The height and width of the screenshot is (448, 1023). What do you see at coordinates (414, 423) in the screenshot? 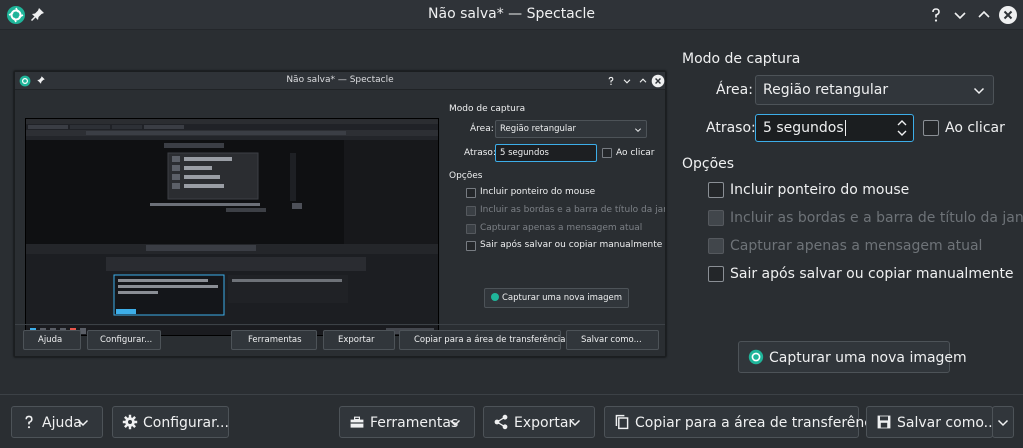
I see `tools-label: Ferramentas` at bounding box center [414, 423].